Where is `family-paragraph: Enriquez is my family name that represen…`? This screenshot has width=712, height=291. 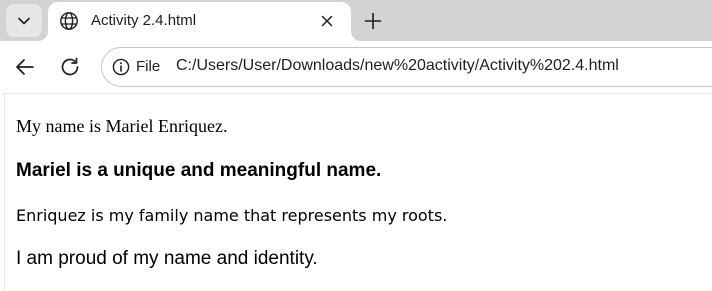 family-paragraph: Enriquez is my family name that represen… is located at coordinates (232, 215).